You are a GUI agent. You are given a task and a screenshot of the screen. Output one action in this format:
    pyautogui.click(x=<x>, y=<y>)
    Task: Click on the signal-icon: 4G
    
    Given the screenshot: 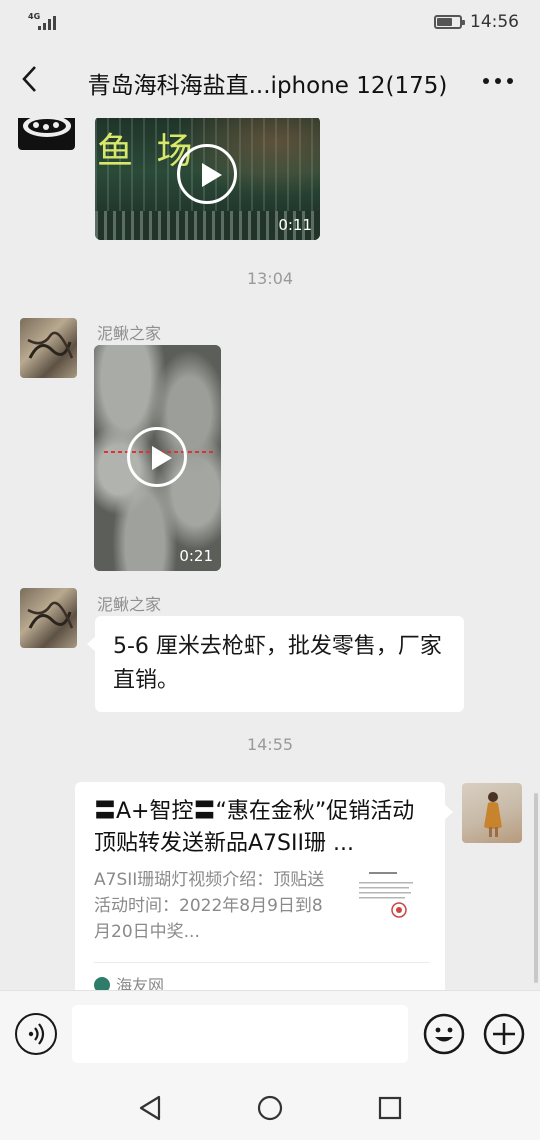 What is the action you would take?
    pyautogui.click(x=43, y=22)
    